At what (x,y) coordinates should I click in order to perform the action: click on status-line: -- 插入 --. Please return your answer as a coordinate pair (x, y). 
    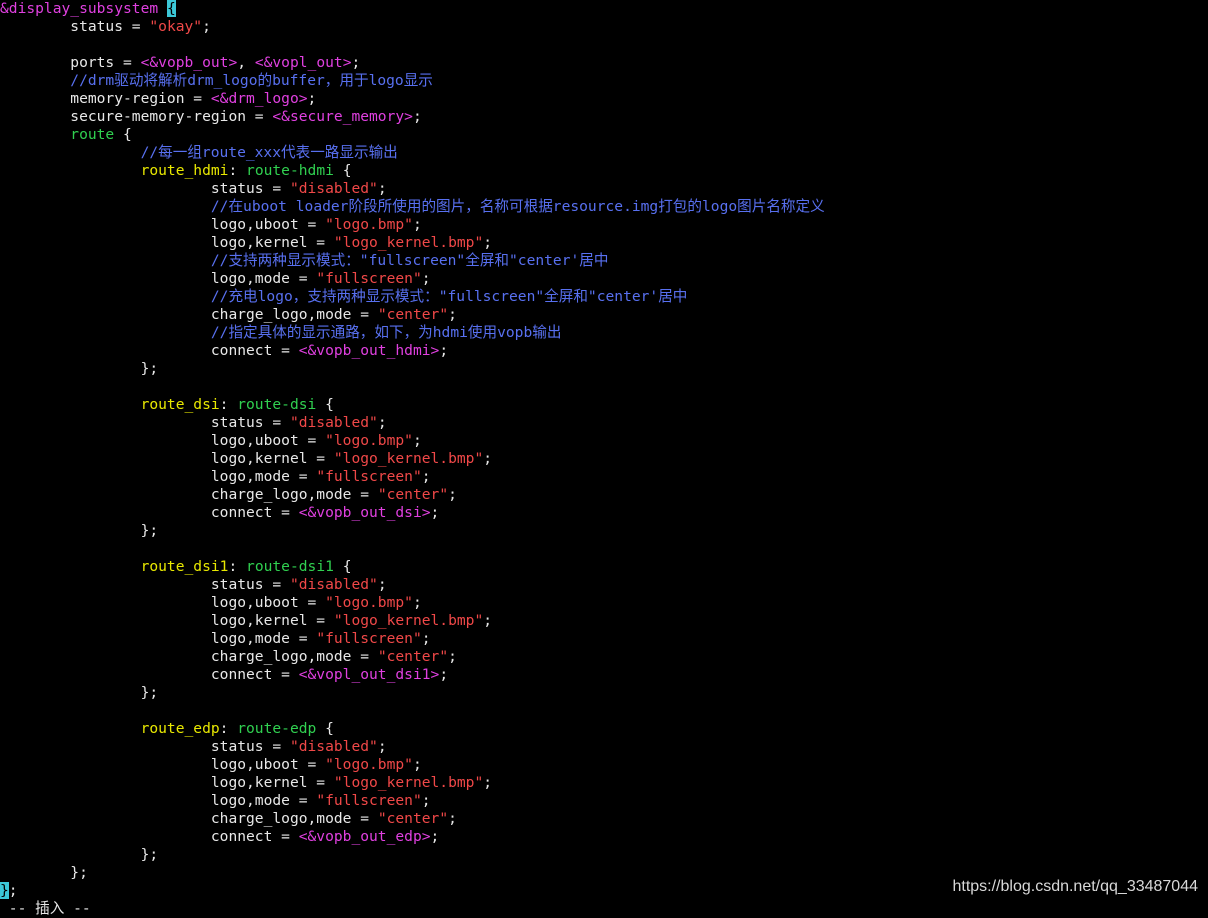
    Looking at the image, I should click on (45, 908).